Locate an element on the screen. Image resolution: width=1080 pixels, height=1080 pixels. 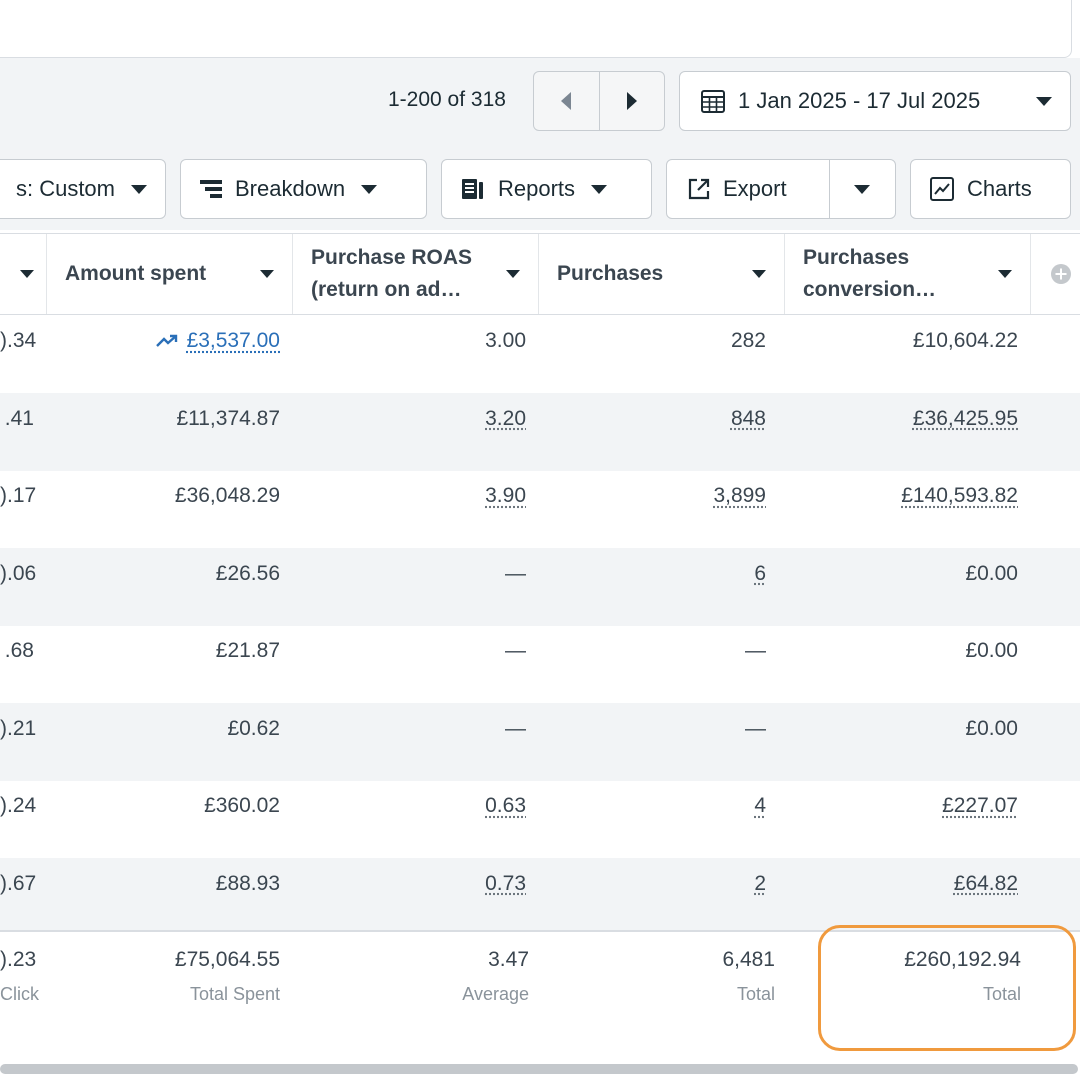
charts-button: Charts is located at coordinates (990, 189).